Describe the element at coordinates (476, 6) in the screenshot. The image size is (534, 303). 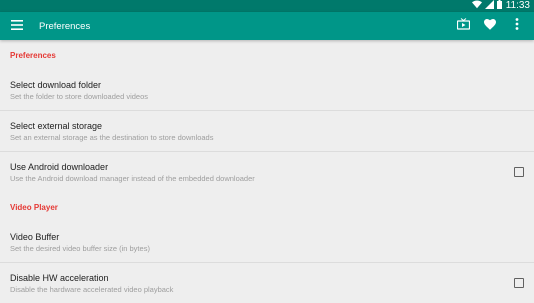
I see `wifi-icon` at that location.